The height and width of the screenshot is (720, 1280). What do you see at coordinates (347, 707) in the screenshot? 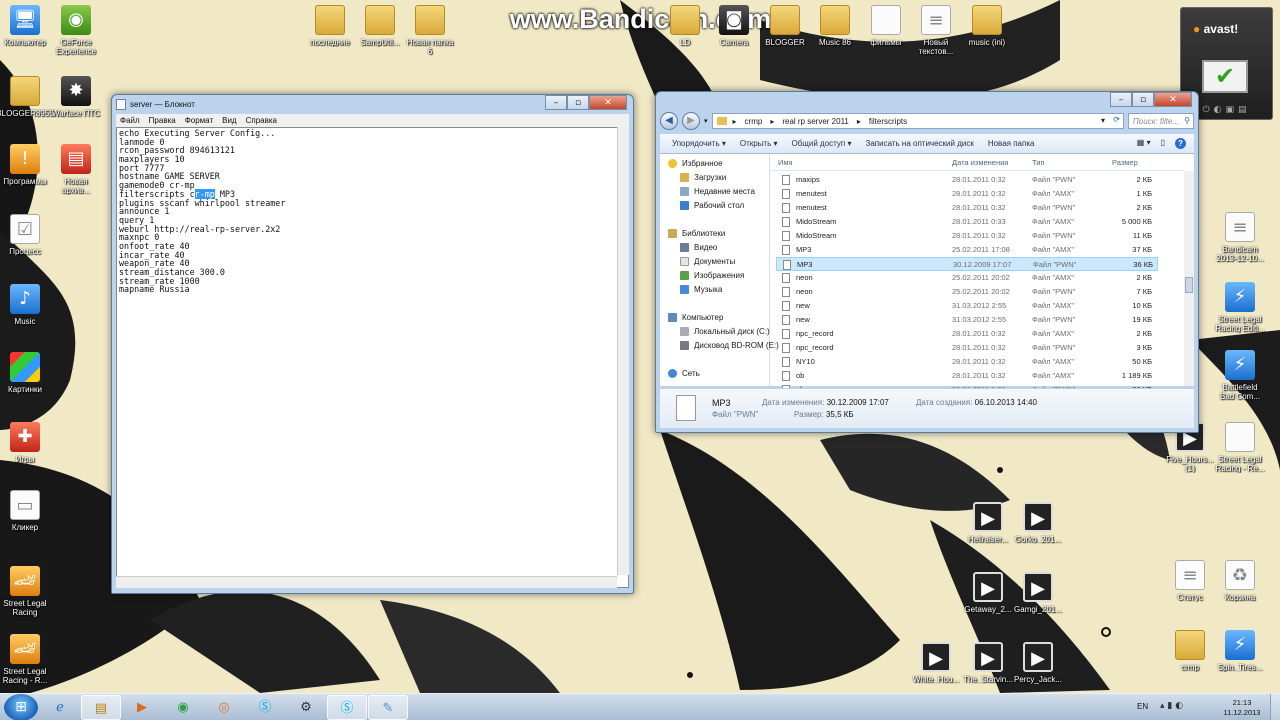
I see `skype-window-icon: Ⓢ` at bounding box center [347, 707].